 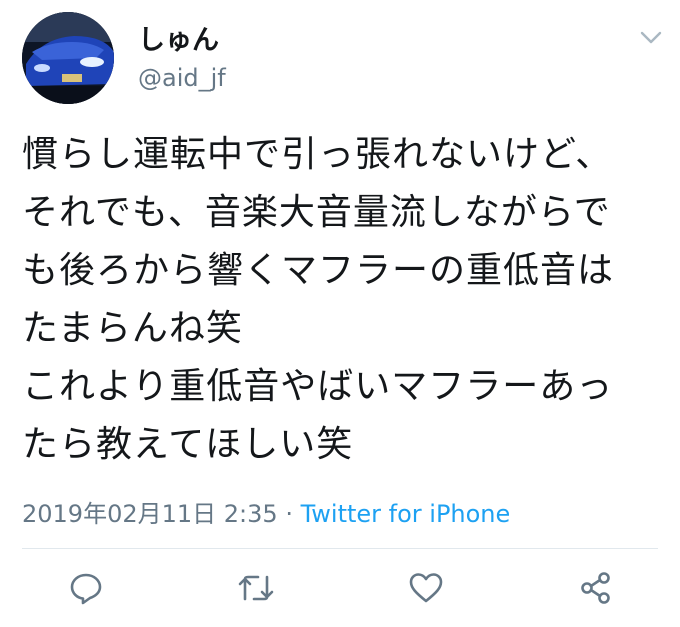 I want to click on car-photo, so click(x=68, y=58).